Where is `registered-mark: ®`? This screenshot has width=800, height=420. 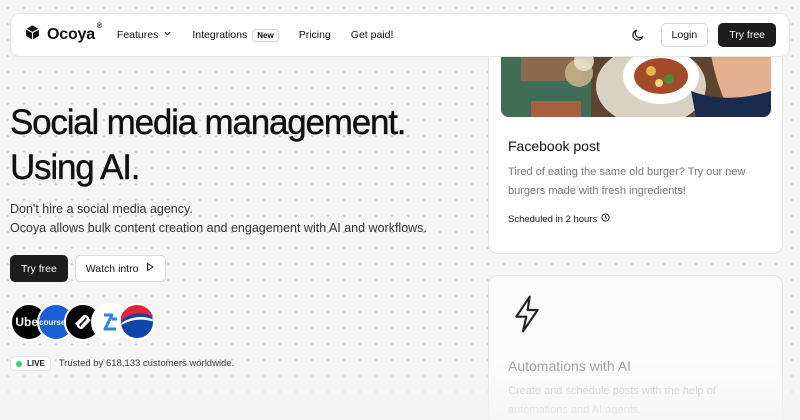
registered-mark: ® is located at coordinates (99, 26).